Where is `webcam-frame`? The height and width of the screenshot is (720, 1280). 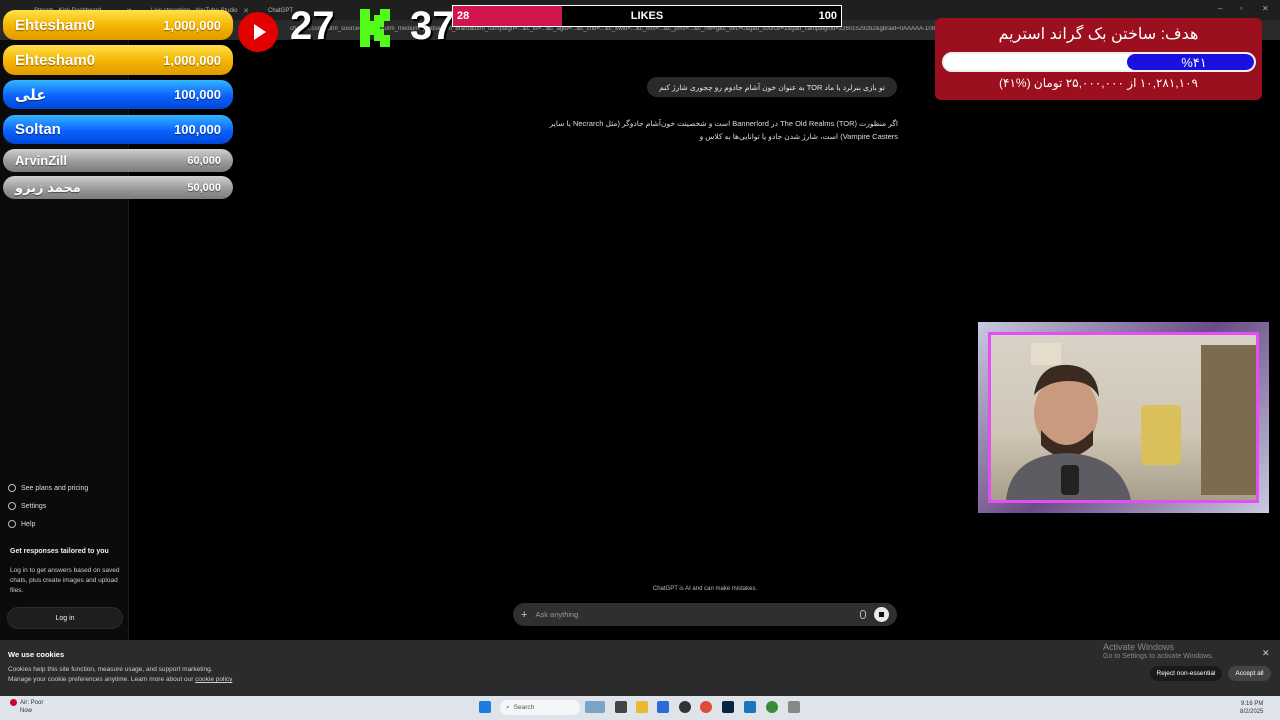 webcam-frame is located at coordinates (1123, 417).